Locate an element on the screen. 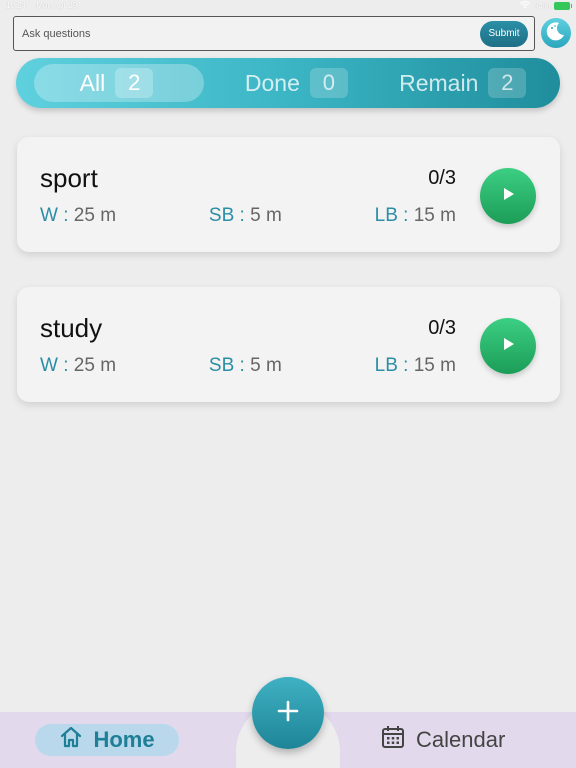 This screenshot has height=768, width=576. status-bar: 10:24 Mon Apr 29 64% is located at coordinates (288, 6).